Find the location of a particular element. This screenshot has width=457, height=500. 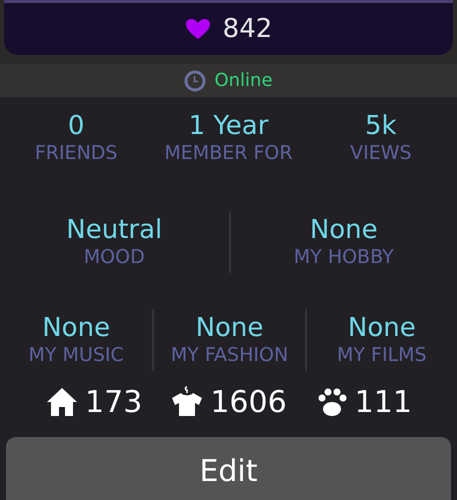

stat-value: 5k is located at coordinates (381, 126).